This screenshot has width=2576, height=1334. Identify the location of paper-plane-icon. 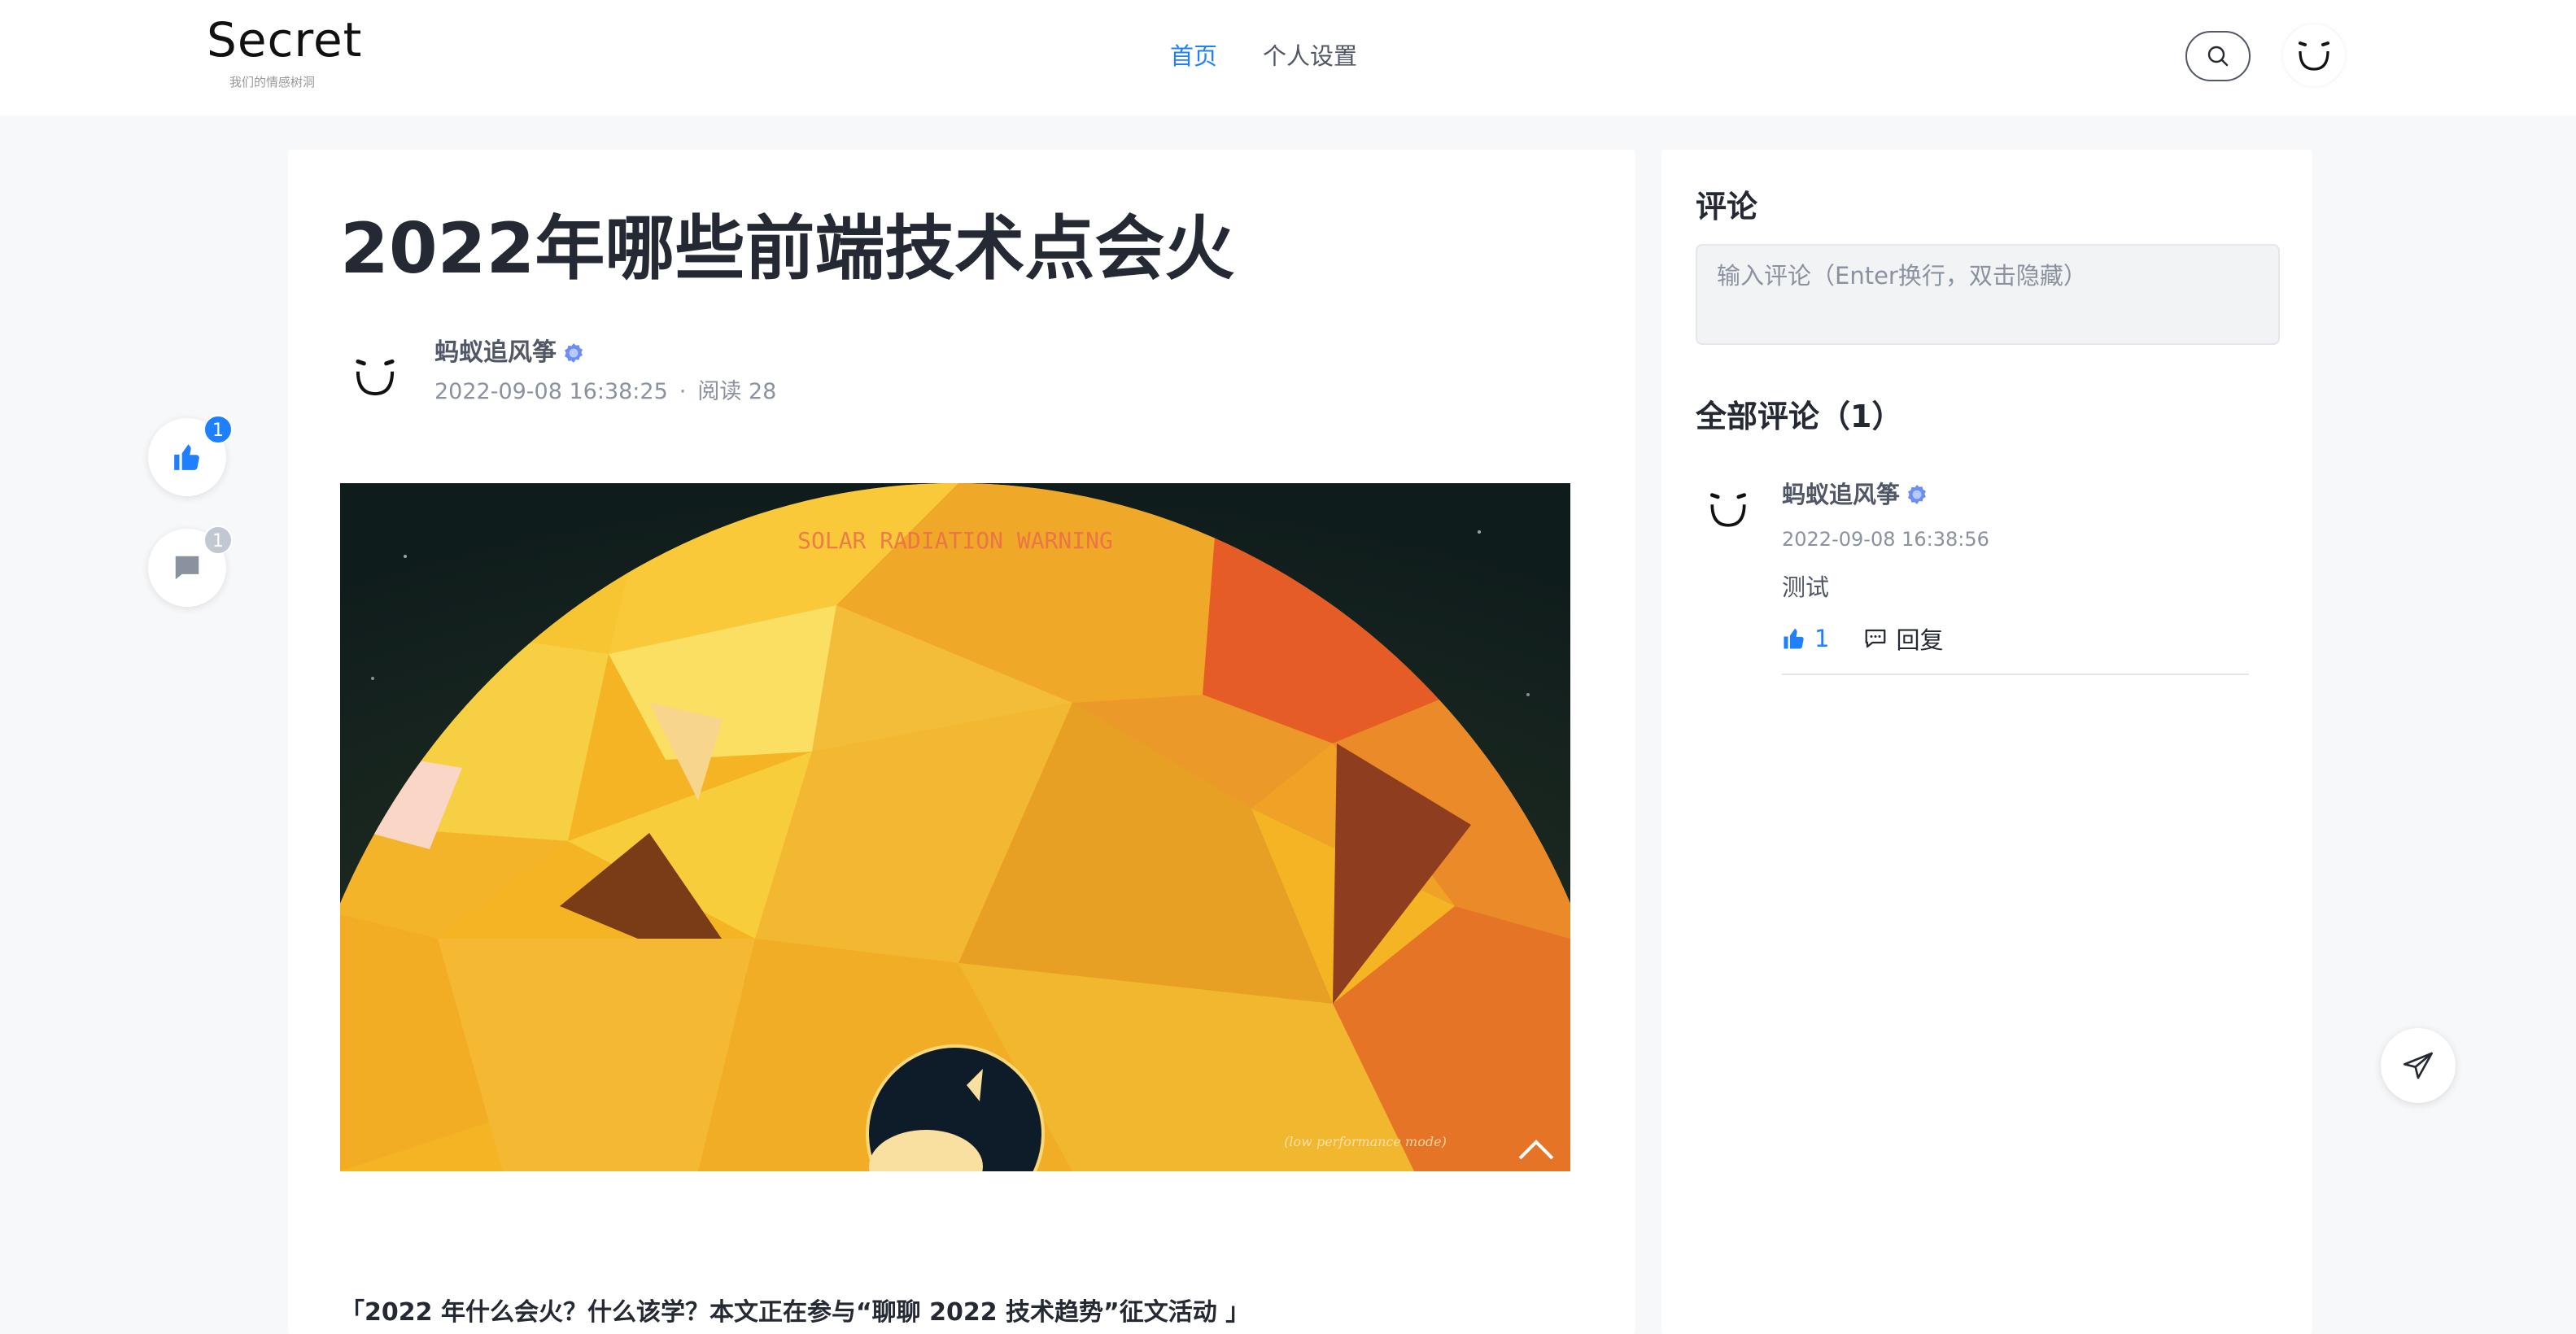
(2418, 1065).